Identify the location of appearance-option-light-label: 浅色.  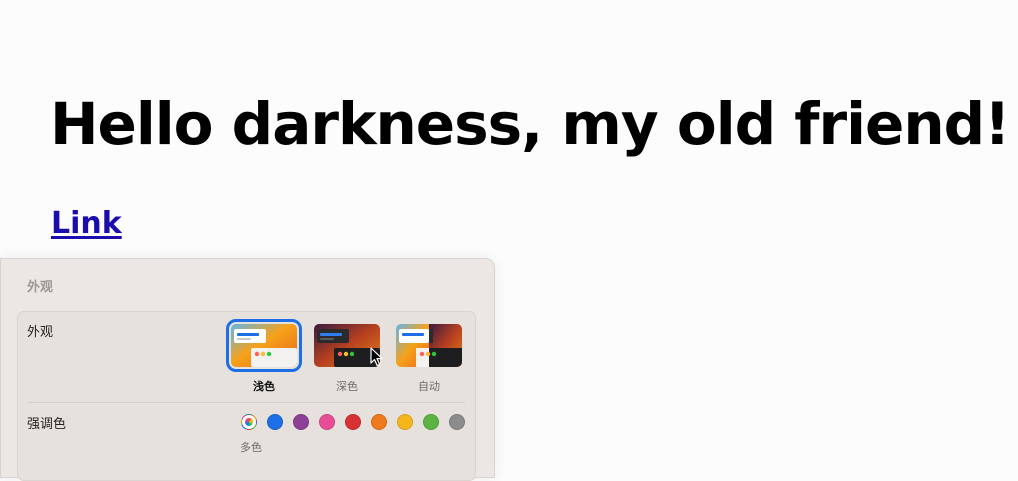
(264, 386).